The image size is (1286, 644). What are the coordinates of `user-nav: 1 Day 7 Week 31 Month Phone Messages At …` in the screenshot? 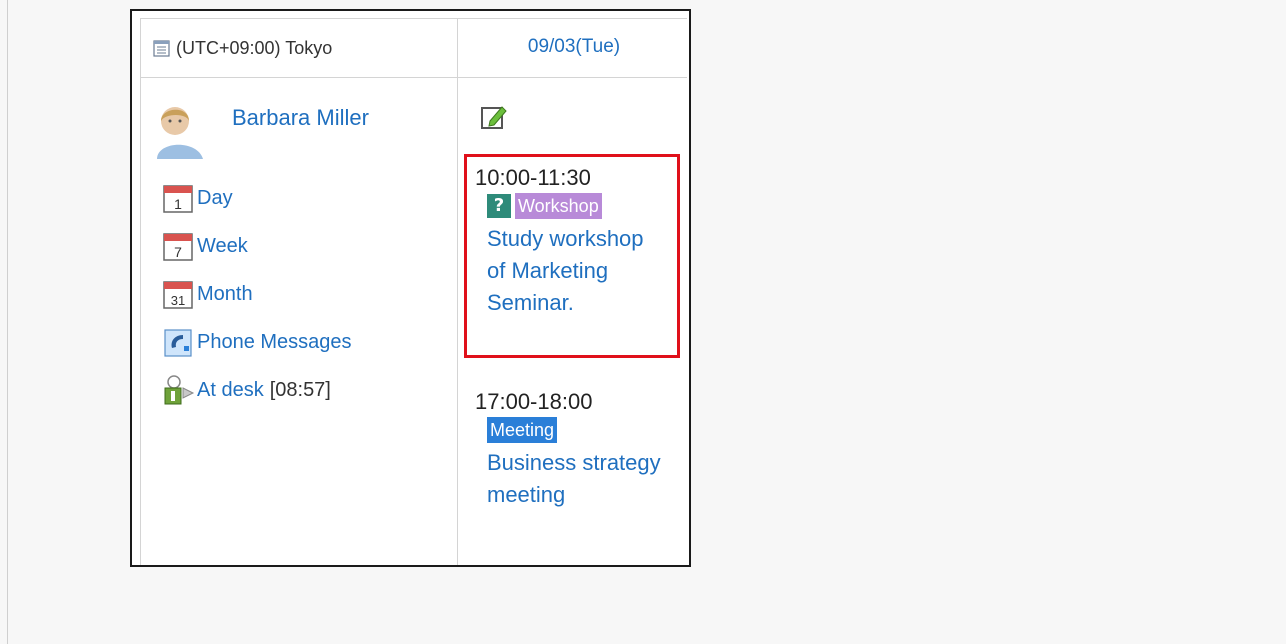 It's located at (256, 294).